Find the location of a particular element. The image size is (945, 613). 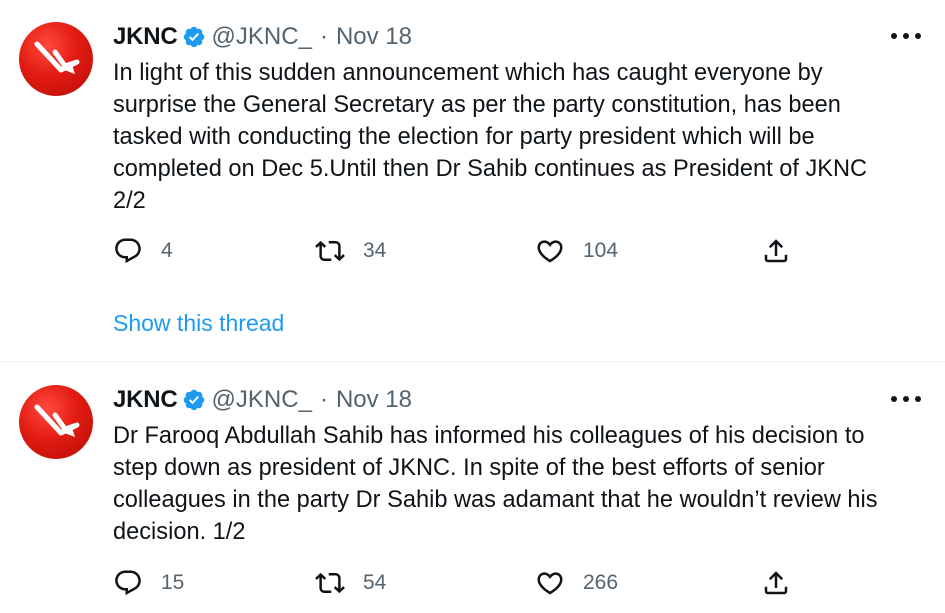

retweet-count: 34 is located at coordinates (375, 250).